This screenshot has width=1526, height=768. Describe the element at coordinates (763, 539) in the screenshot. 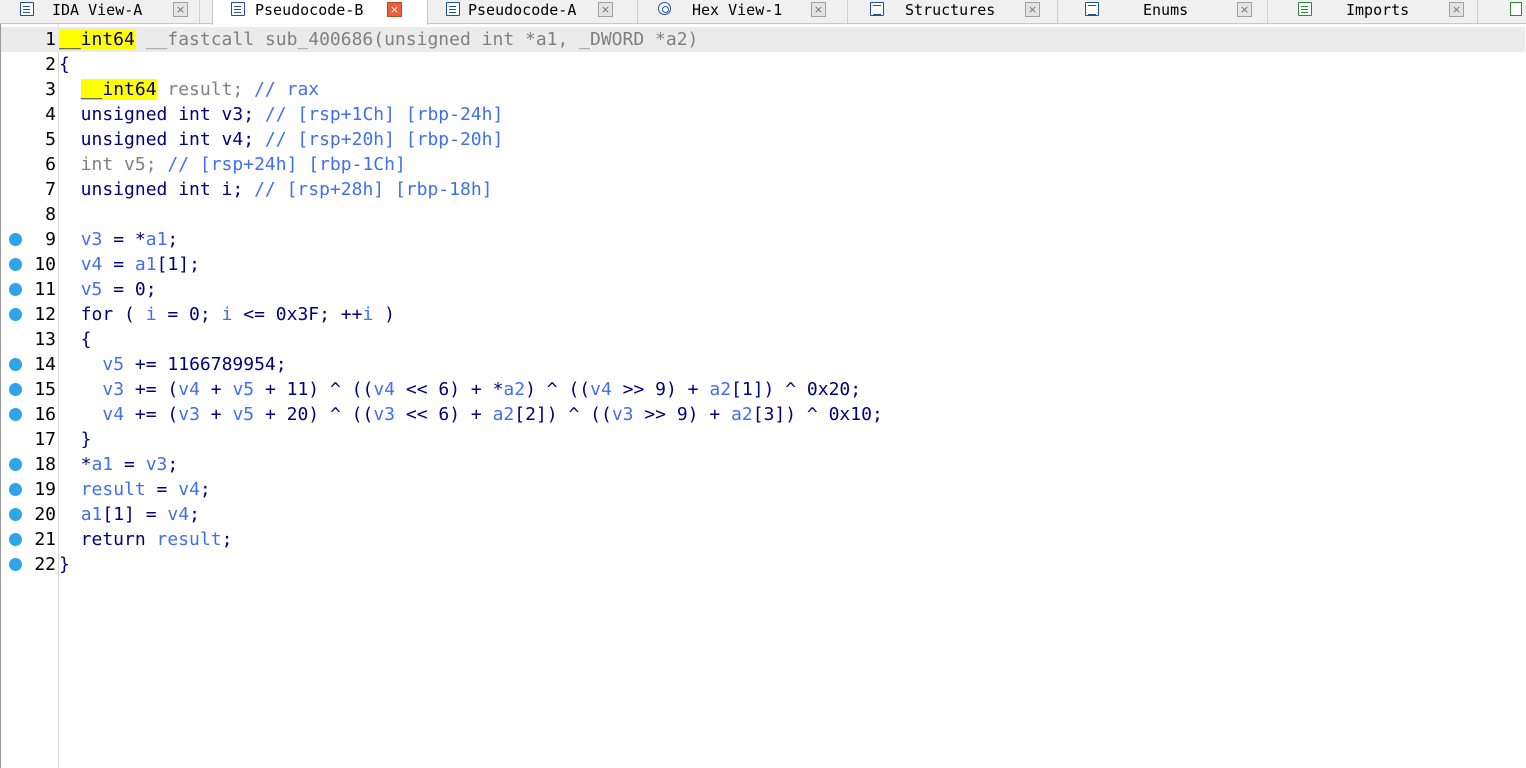

I see `code-line: 21 return result;` at that location.